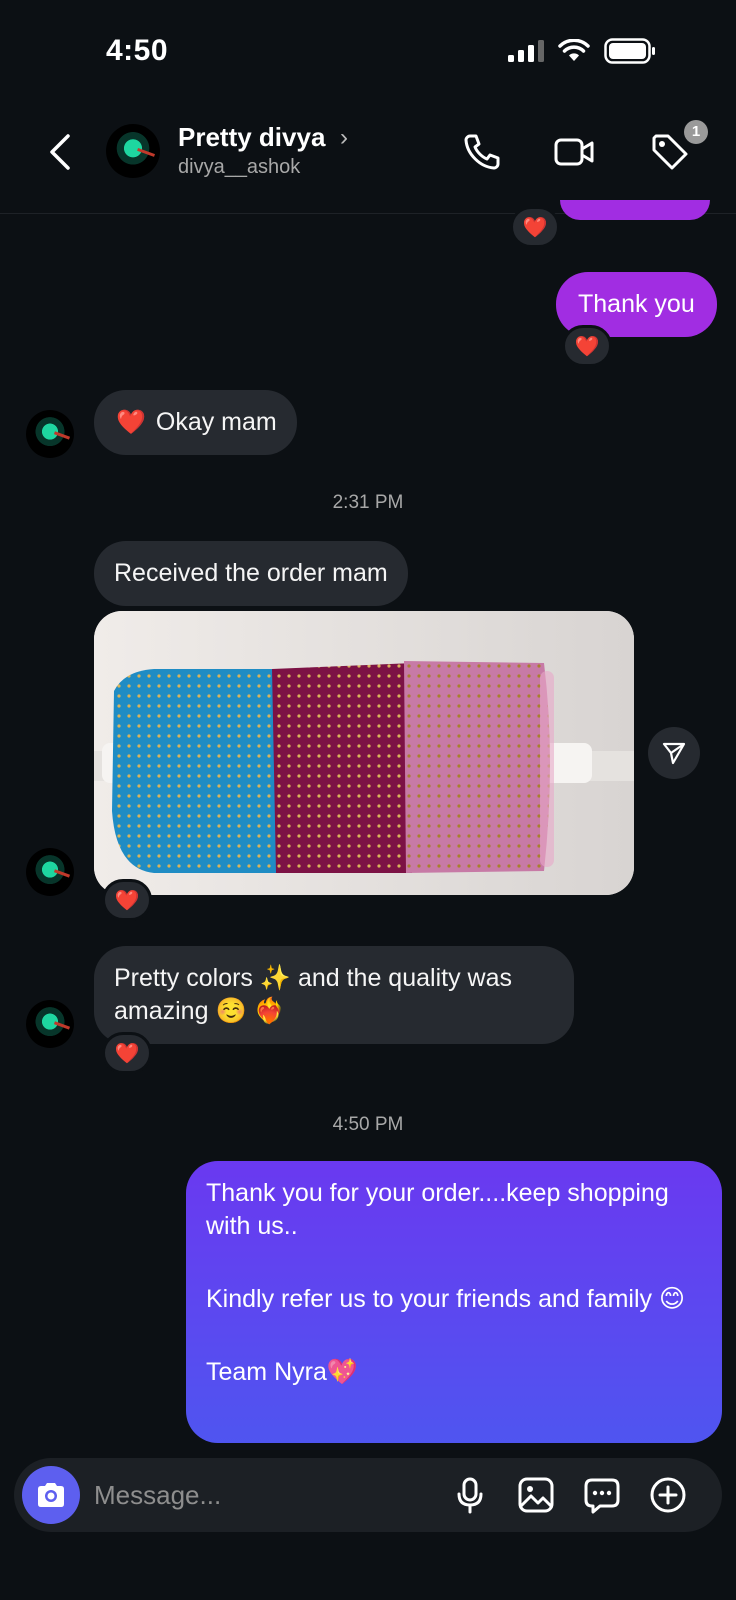 This screenshot has width=736, height=1600. I want to click on timestamp: 4:50 PM, so click(368, 1124).